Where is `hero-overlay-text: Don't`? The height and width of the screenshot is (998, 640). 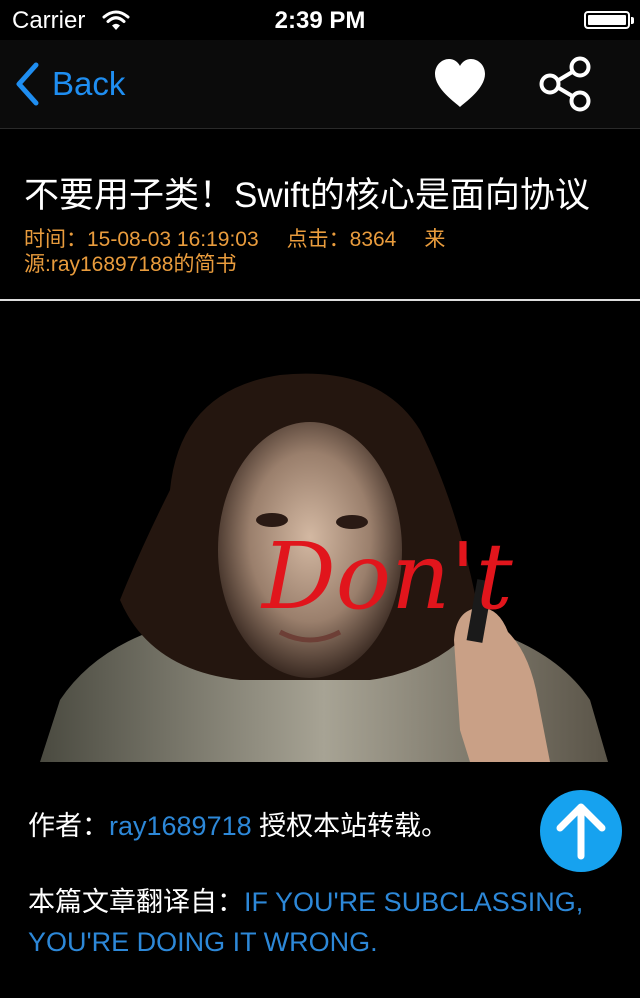
hero-overlay-text: Don't is located at coordinates (387, 576).